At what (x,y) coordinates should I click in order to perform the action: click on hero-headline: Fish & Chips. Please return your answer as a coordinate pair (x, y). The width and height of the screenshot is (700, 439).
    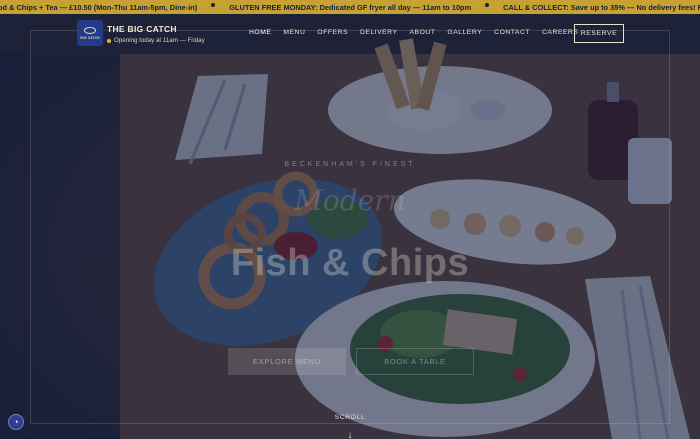
    Looking at the image, I should click on (350, 263).